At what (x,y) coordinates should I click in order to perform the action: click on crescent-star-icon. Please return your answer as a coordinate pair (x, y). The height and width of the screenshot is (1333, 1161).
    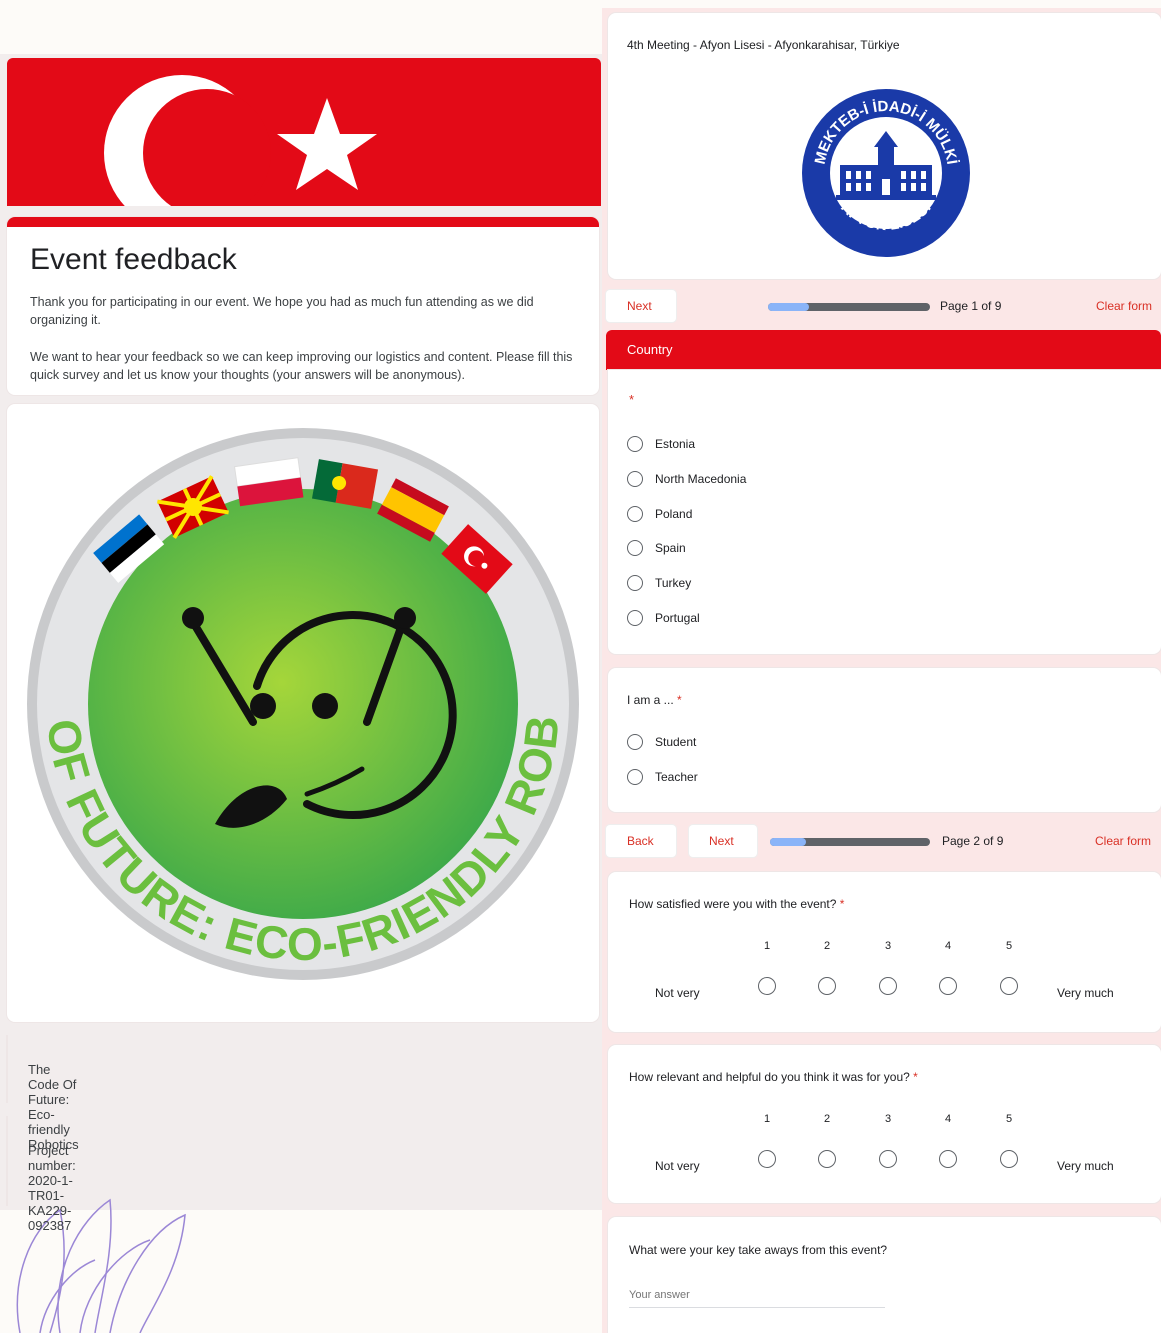
    Looking at the image, I should click on (240, 140).